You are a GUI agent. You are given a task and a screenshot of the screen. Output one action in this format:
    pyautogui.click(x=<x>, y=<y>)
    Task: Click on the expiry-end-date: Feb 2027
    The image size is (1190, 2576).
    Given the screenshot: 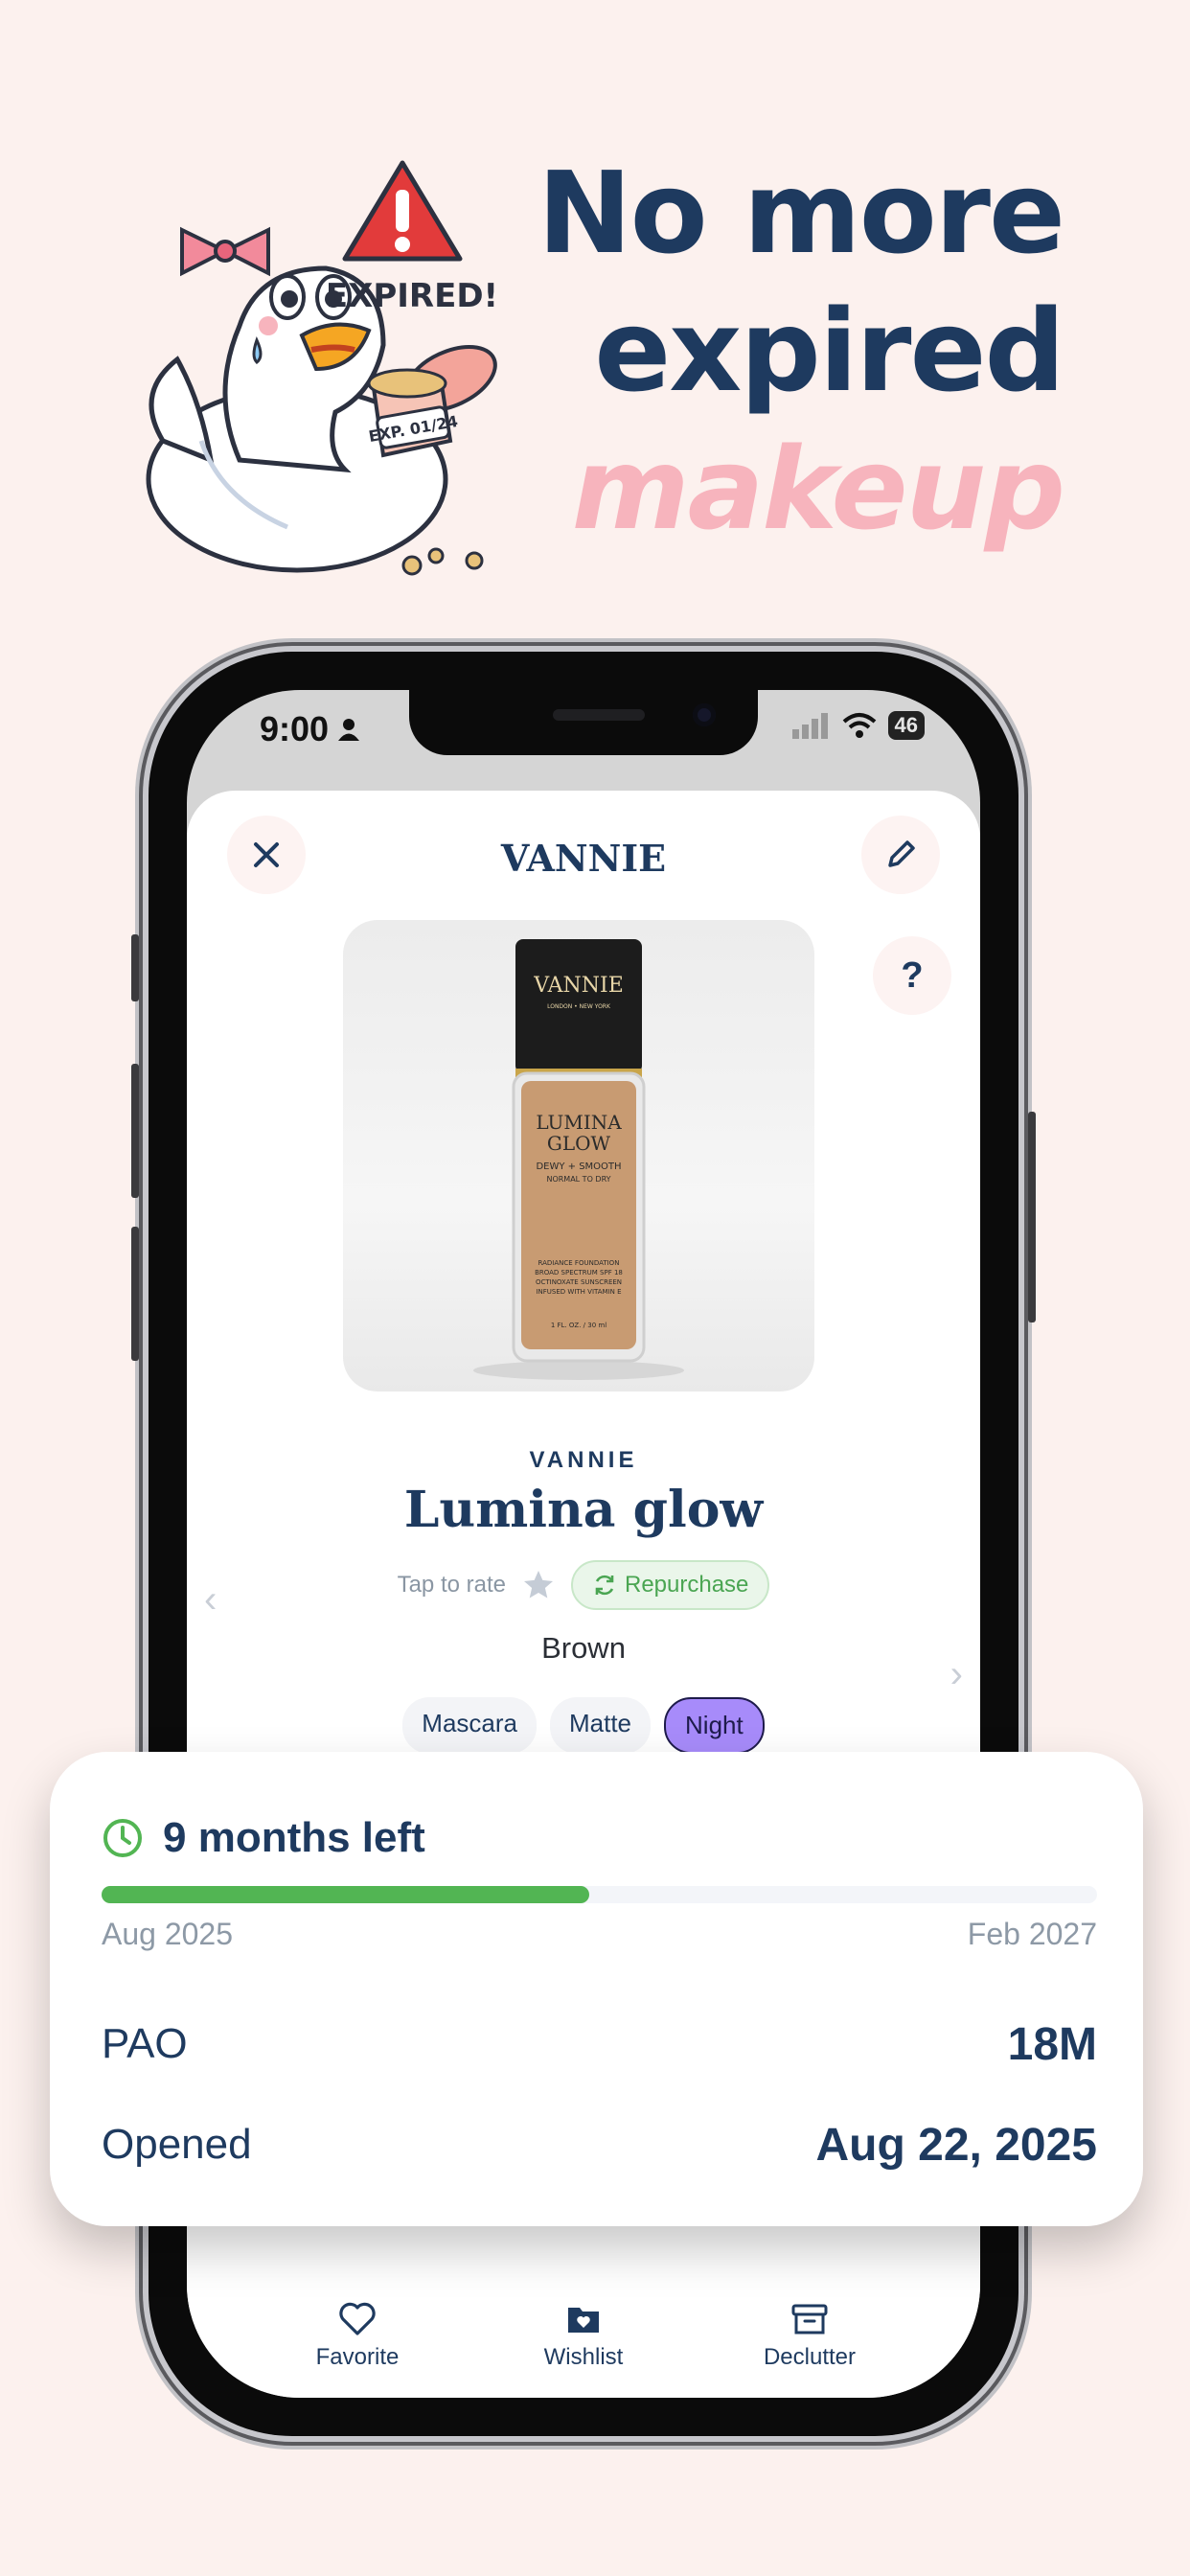 What is the action you would take?
    pyautogui.click(x=1032, y=1934)
    